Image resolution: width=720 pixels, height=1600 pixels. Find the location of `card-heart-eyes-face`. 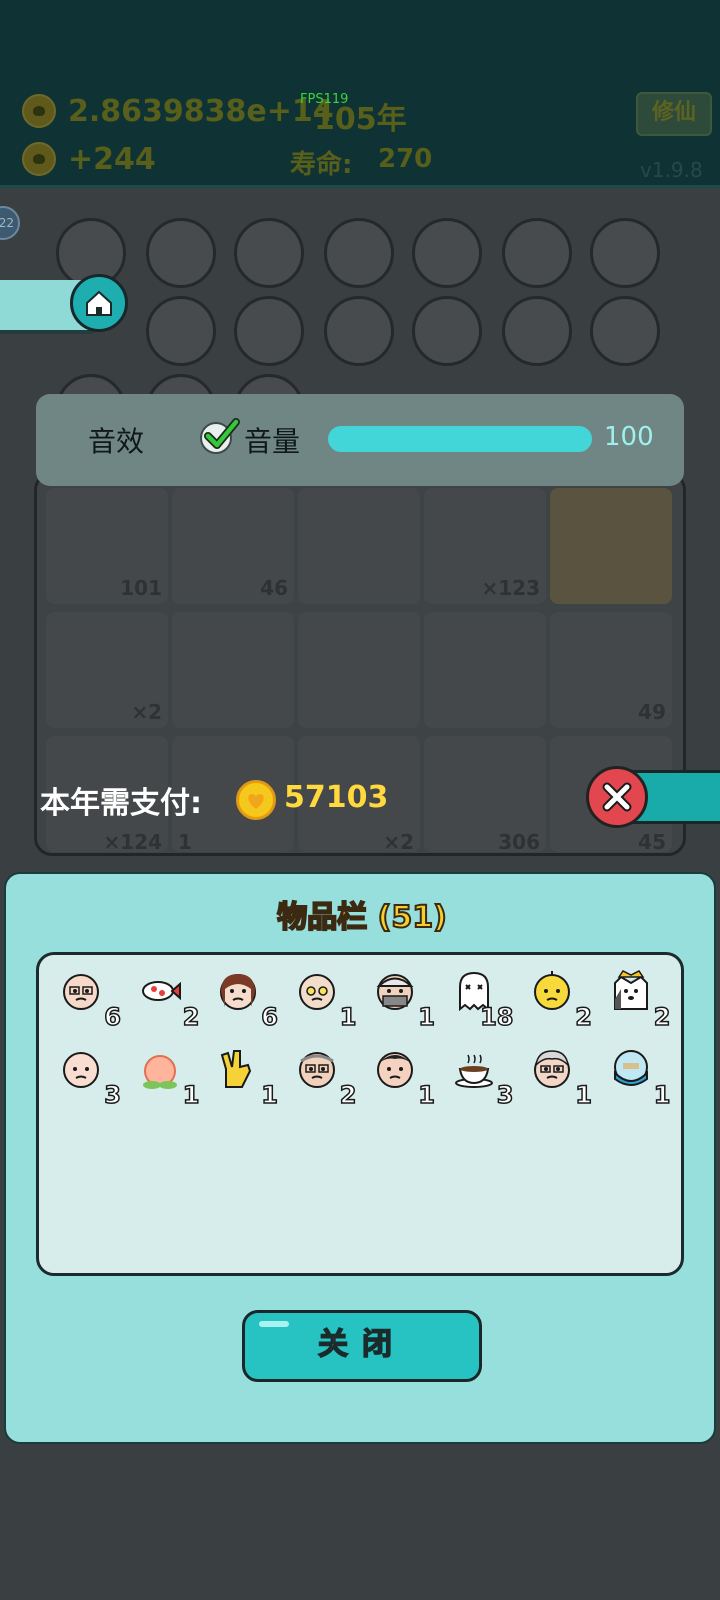

card-heart-eyes-face is located at coordinates (359, 546).